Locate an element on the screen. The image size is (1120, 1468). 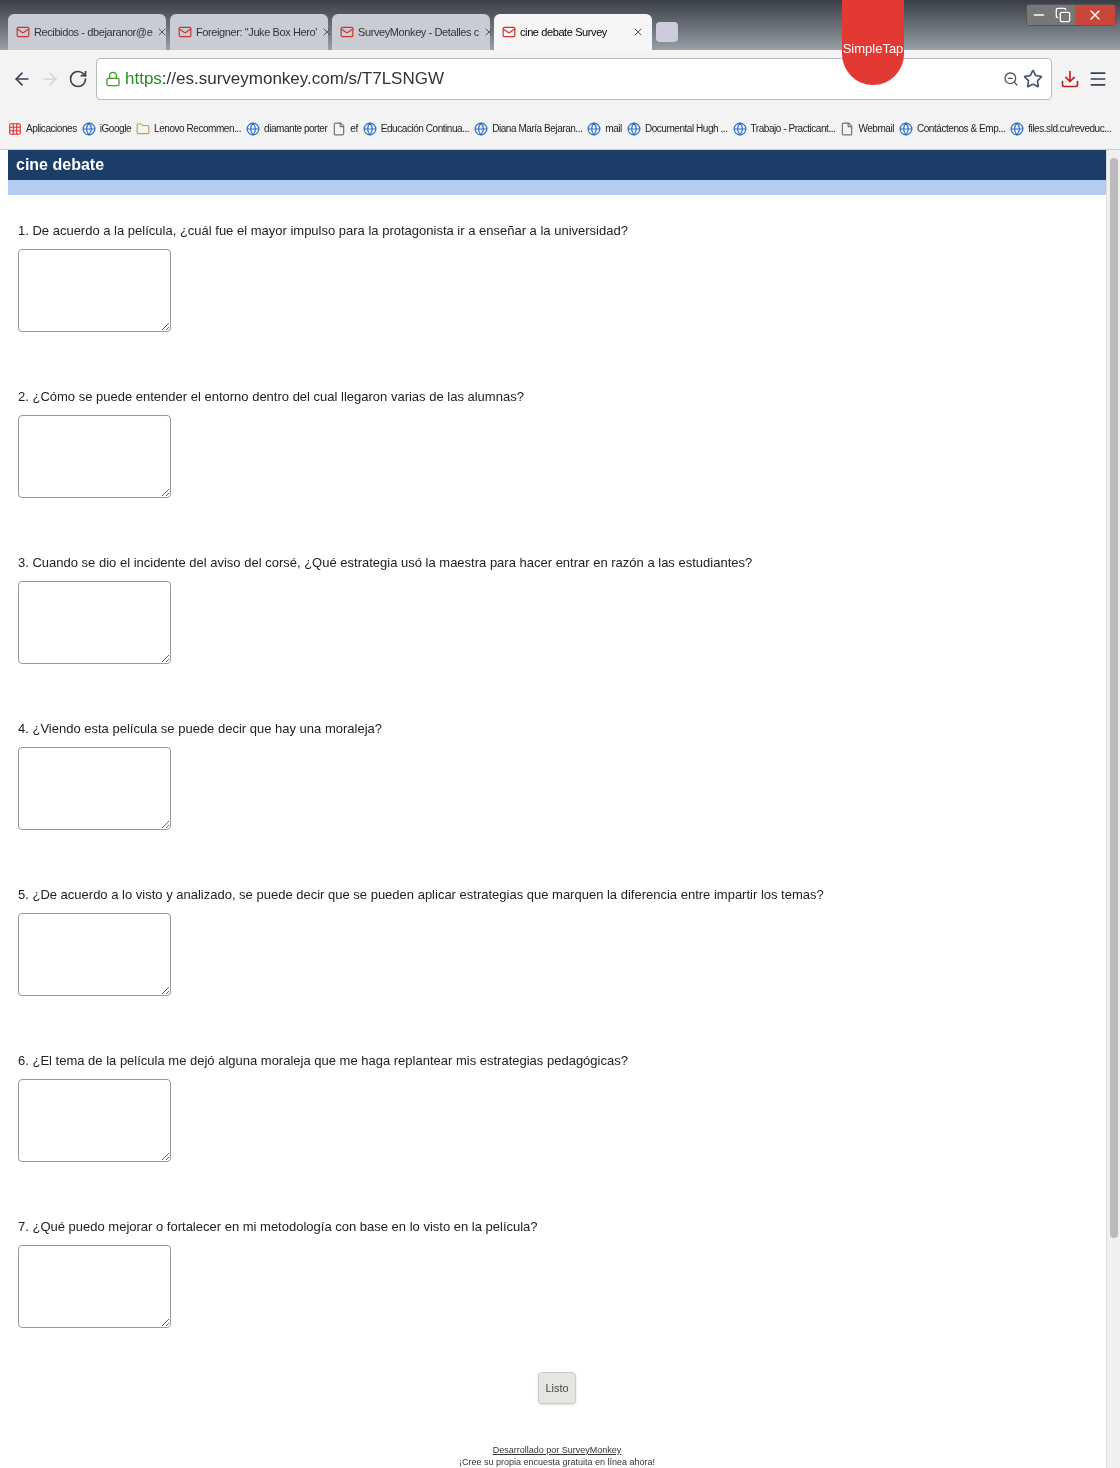
question-text: 2. ¿Cómo se puede entender el entorno dentro del cual llegaron varias de las alumnas? is located at coordinates (271, 395).